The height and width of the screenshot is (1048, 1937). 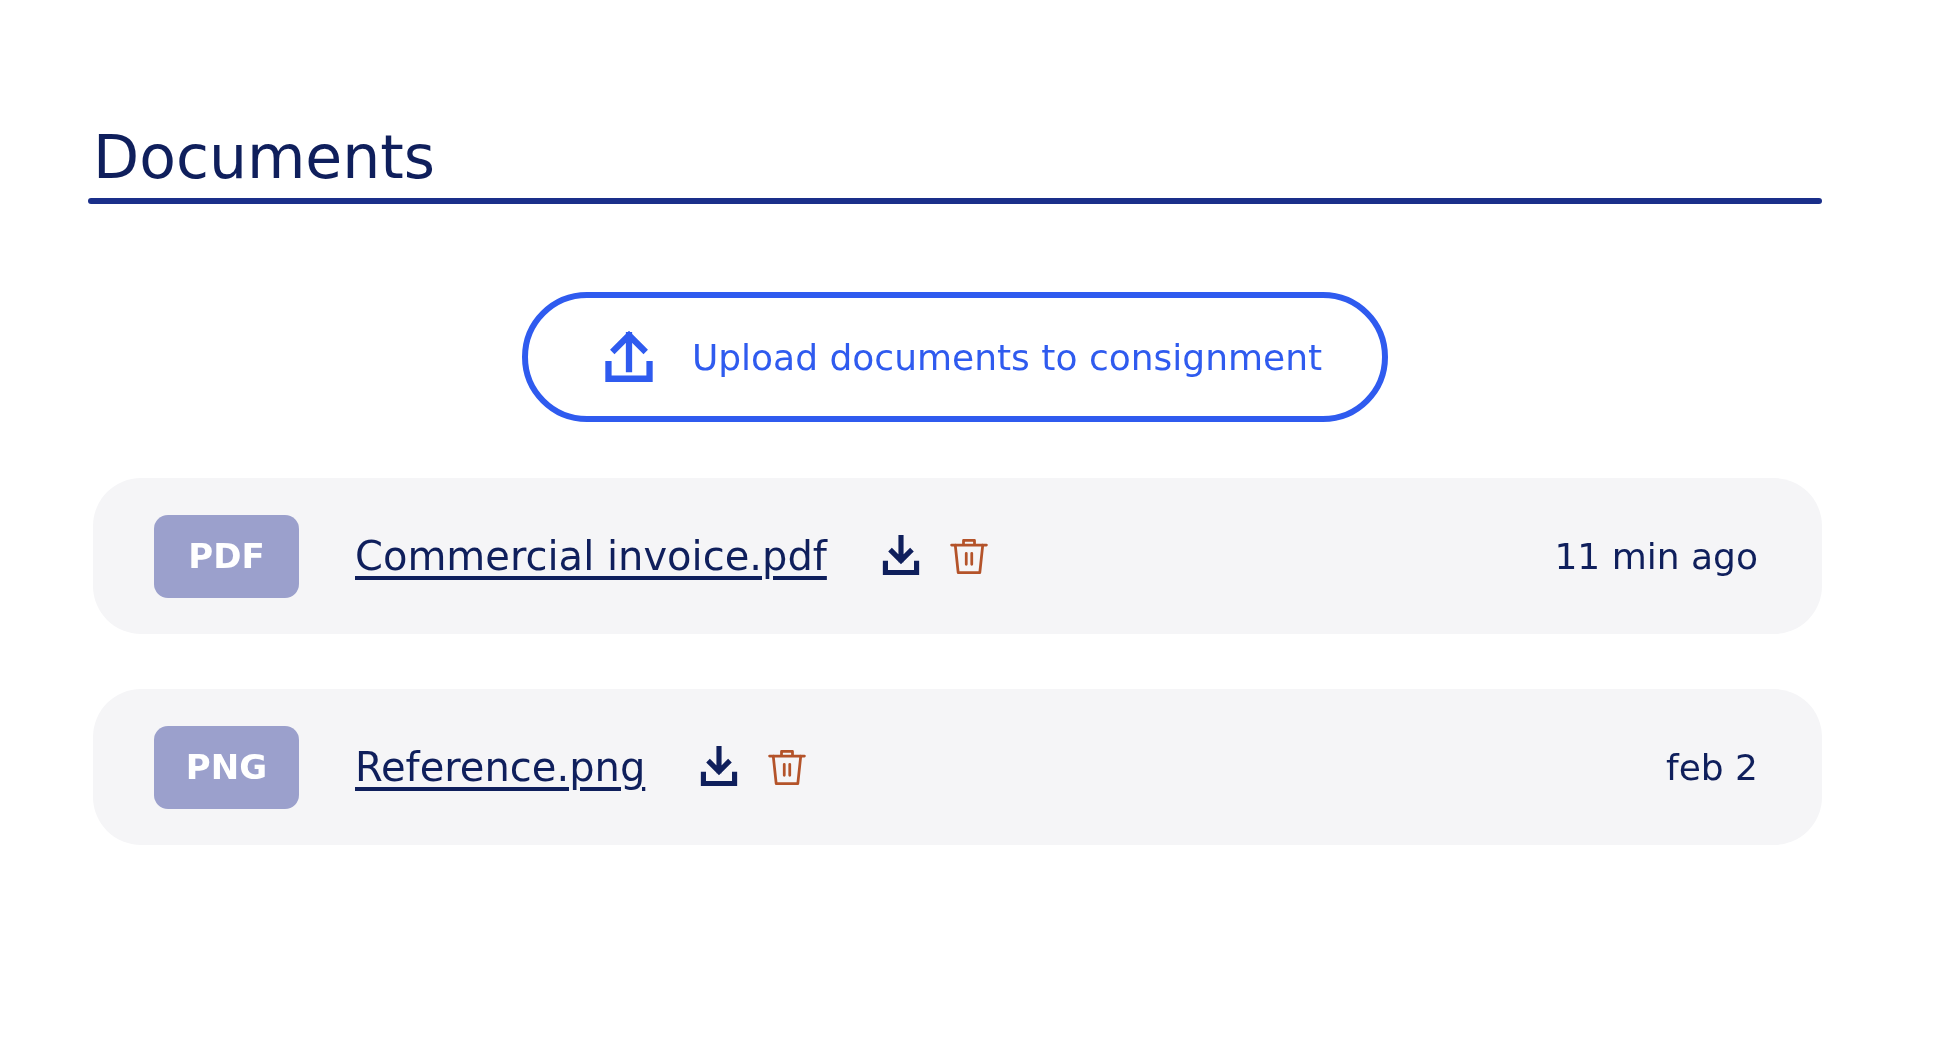 I want to click on upload-time: feb 2, so click(x=1711, y=767).